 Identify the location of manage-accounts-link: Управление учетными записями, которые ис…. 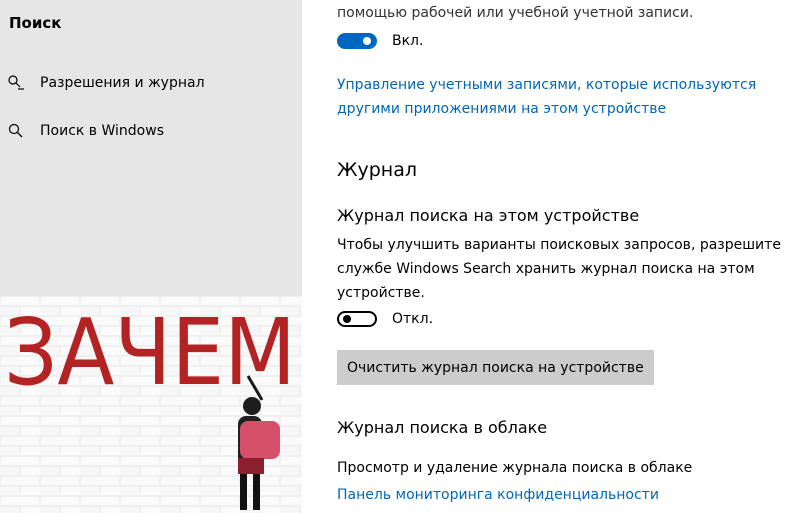
(546, 97).